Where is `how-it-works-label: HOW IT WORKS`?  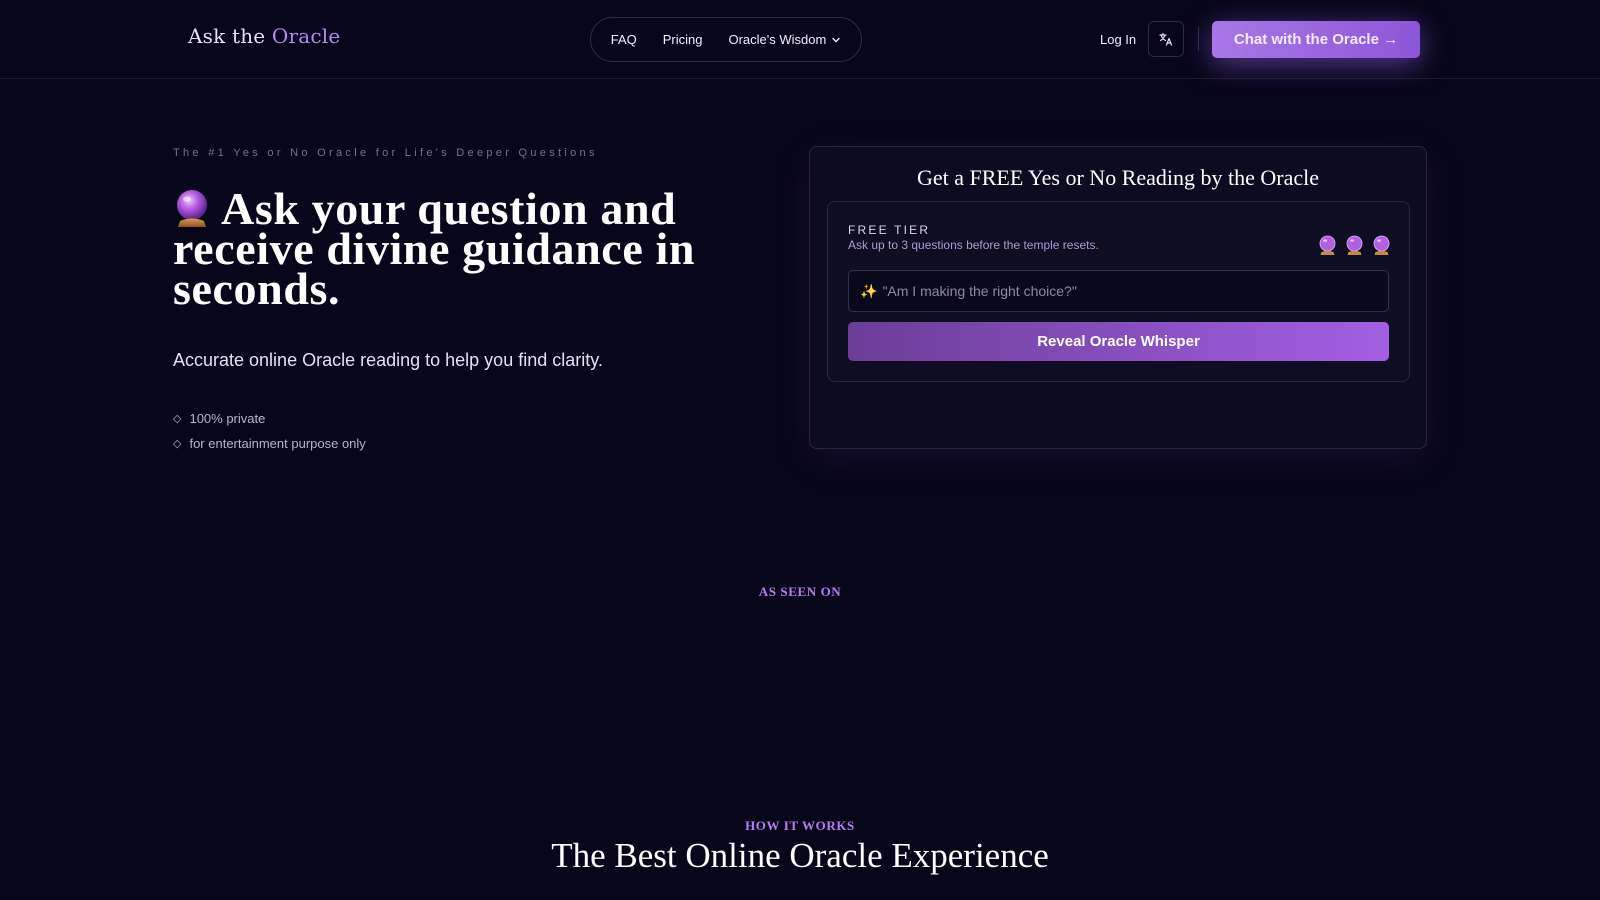 how-it-works-label: HOW IT WORKS is located at coordinates (800, 825).